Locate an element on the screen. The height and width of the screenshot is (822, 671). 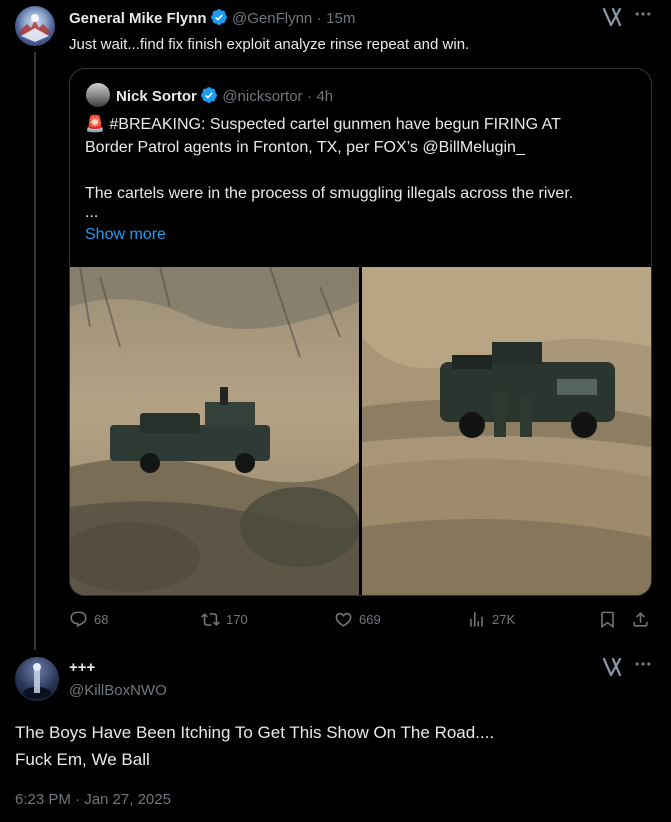
views-action: 27K is located at coordinates (491, 619).